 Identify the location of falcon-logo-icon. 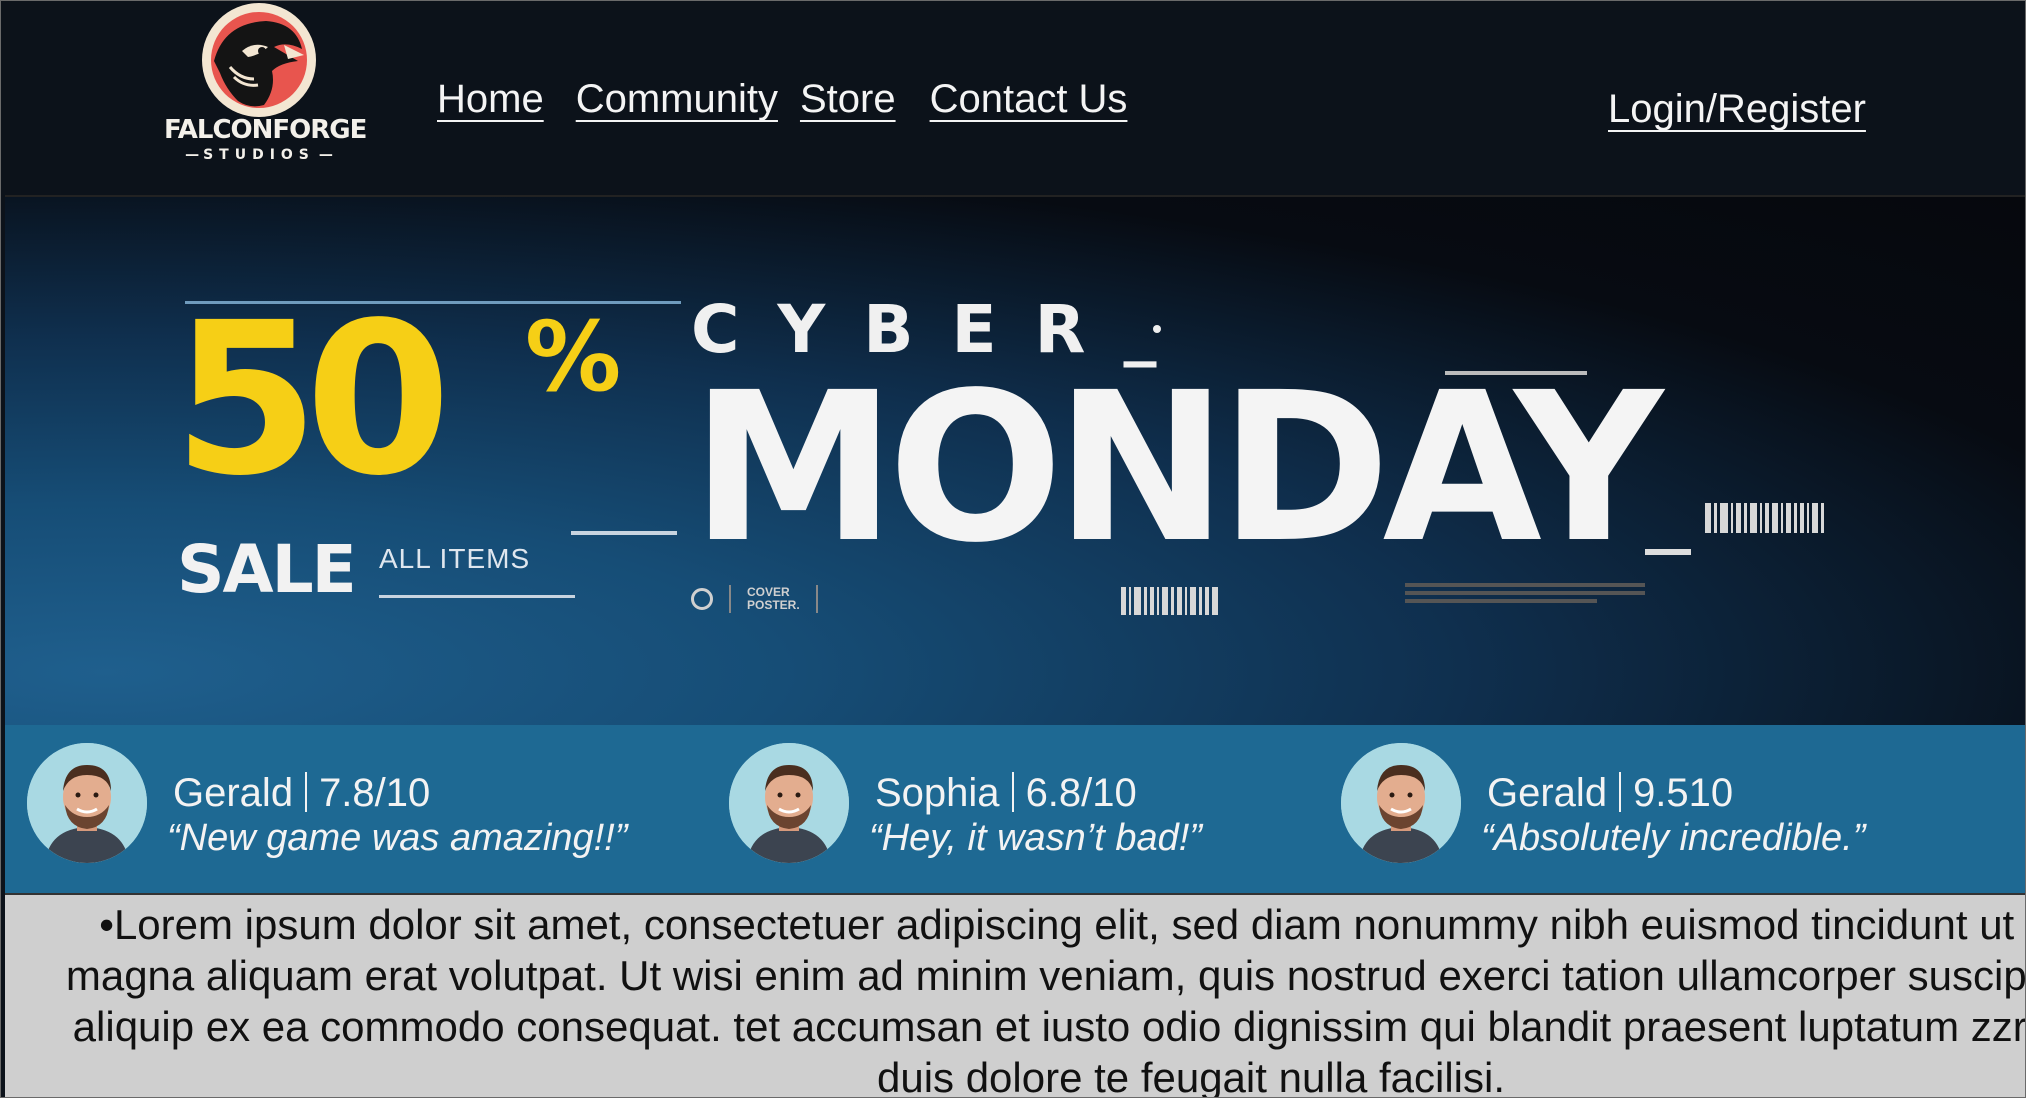
(259, 60).